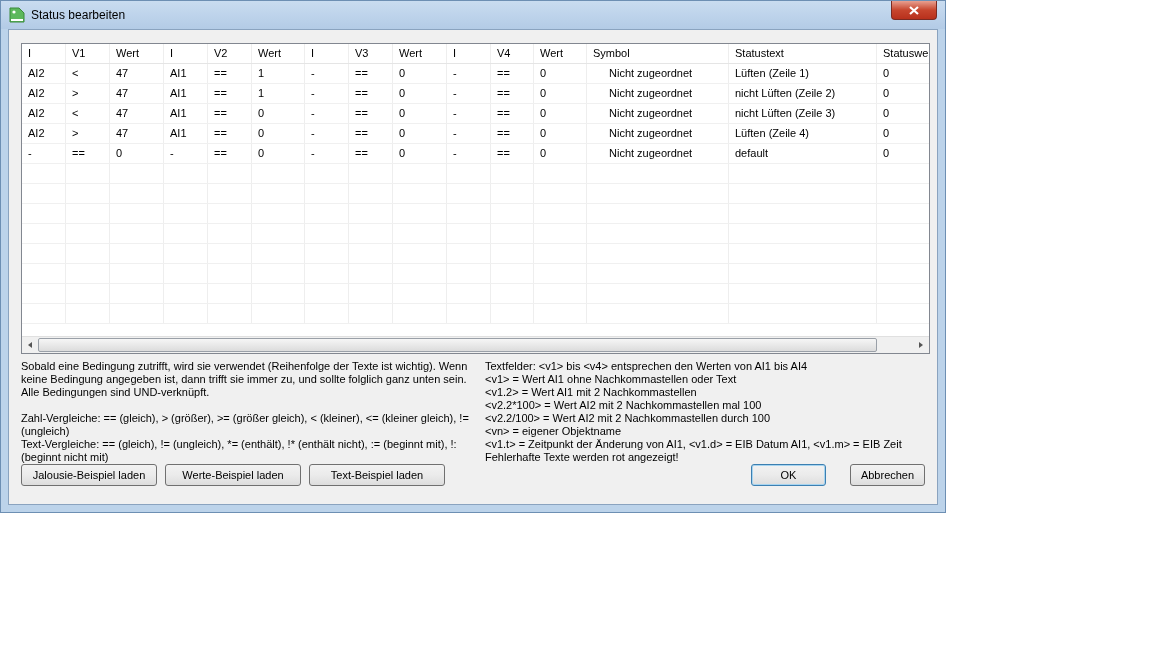 This screenshot has width=1152, height=648. What do you see at coordinates (230, 53) in the screenshot?
I see `column-header: V2` at bounding box center [230, 53].